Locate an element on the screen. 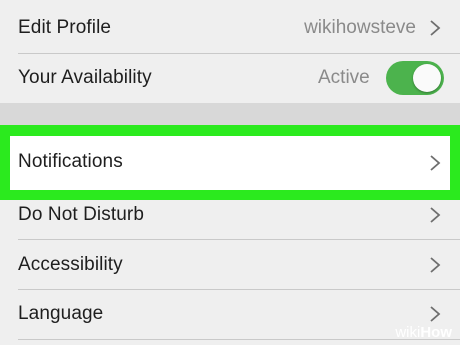  notifications-row: Notifications is located at coordinates (230, 163).